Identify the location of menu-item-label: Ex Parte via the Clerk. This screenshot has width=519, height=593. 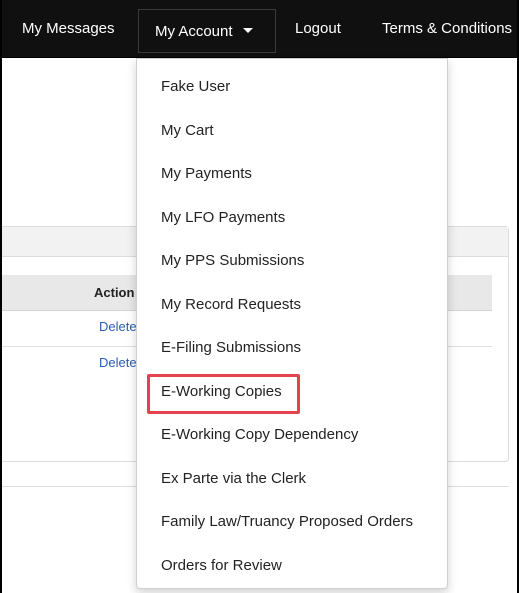
(234, 478).